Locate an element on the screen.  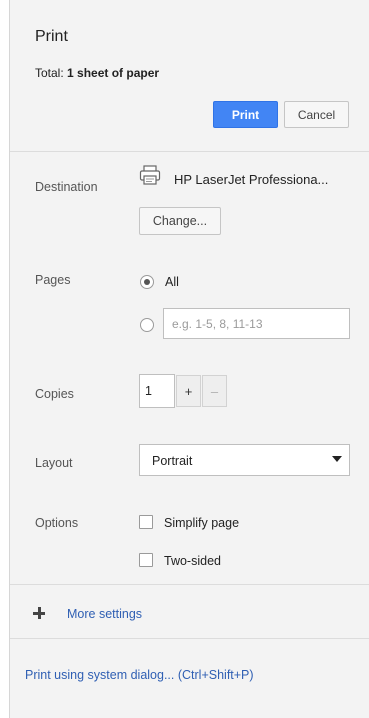
copies-input: 1 is located at coordinates (157, 391).